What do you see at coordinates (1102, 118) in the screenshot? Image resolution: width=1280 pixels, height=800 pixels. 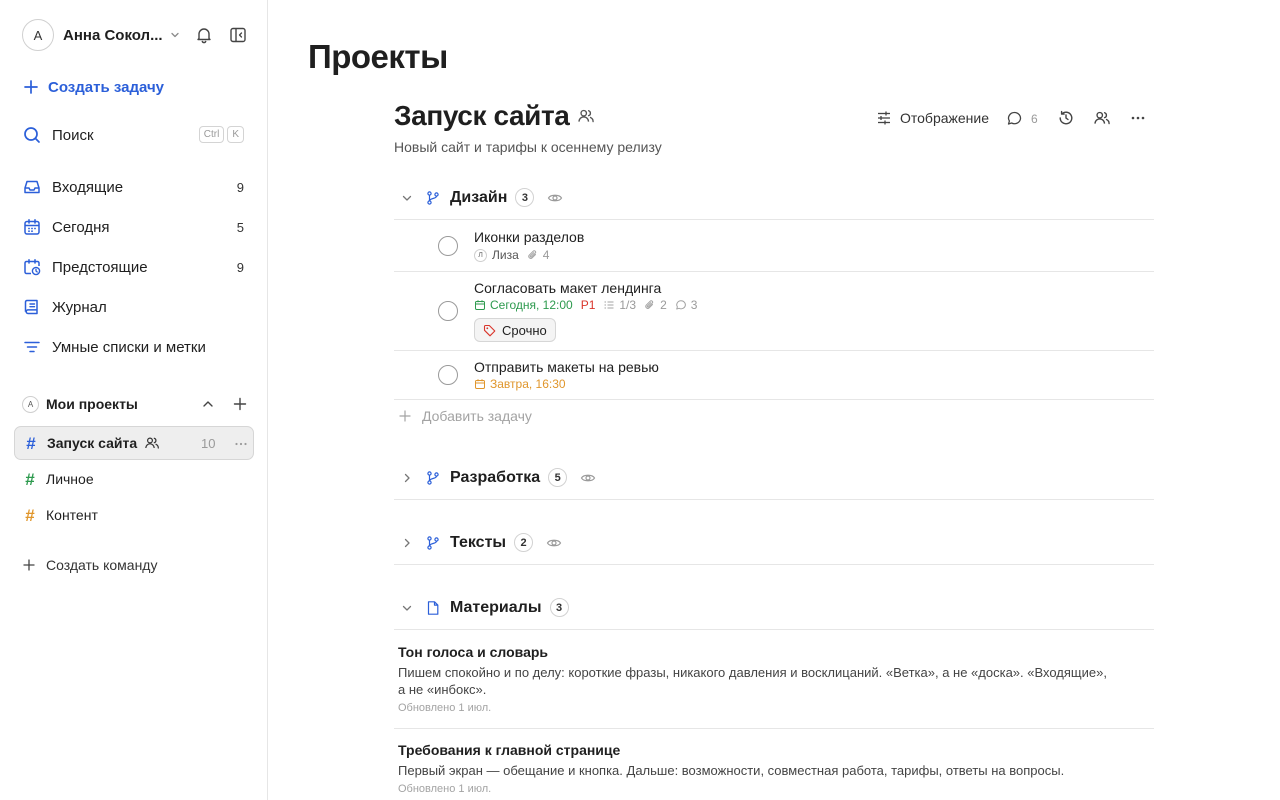 I see `members-icon` at bounding box center [1102, 118].